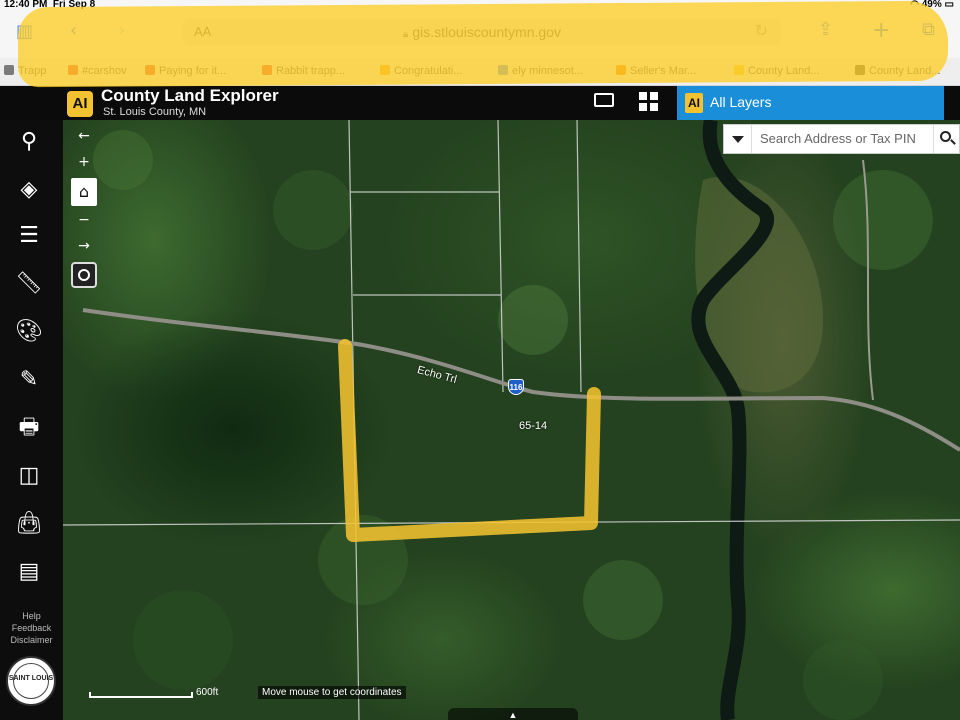 The width and height of the screenshot is (960, 720). Describe the element at coordinates (24, 31) in the screenshot. I see `sidebar-icon: ▥` at that location.